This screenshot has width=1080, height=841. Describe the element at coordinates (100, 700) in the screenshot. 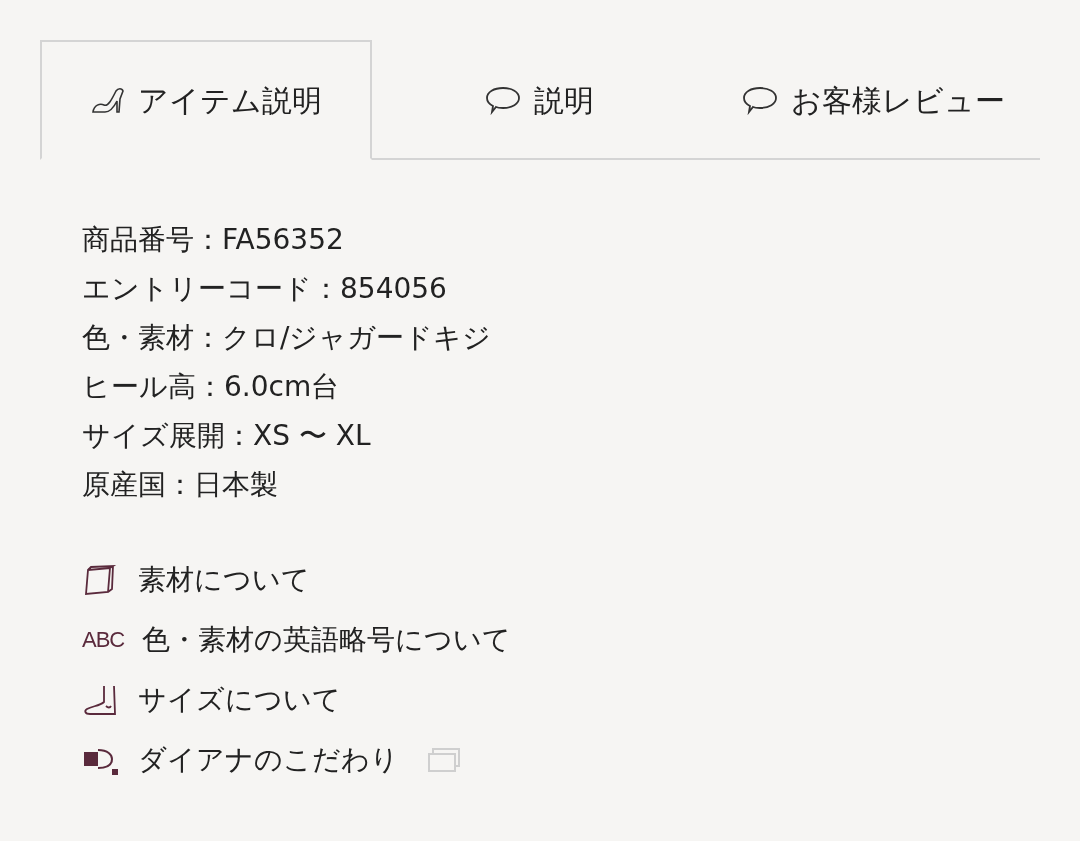

I see `foot-icon` at that location.